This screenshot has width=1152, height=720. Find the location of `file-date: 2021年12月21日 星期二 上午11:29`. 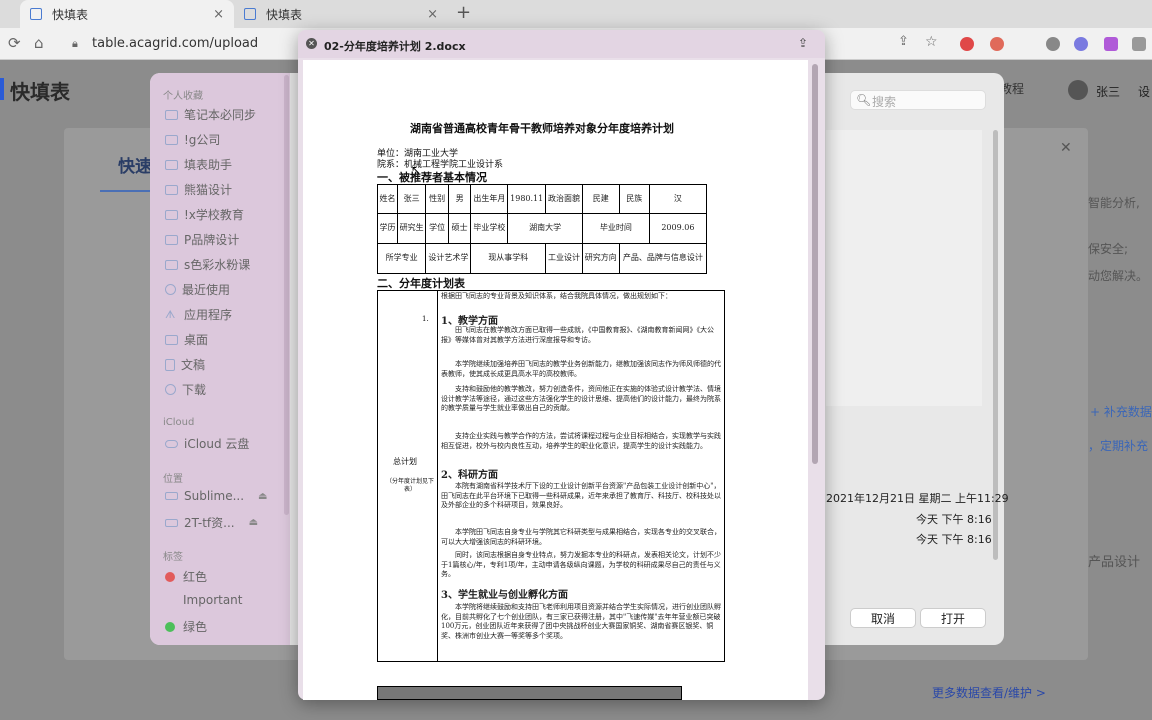

file-date: 2021年12月21日 星期二 上午11:29 is located at coordinates (917, 498).